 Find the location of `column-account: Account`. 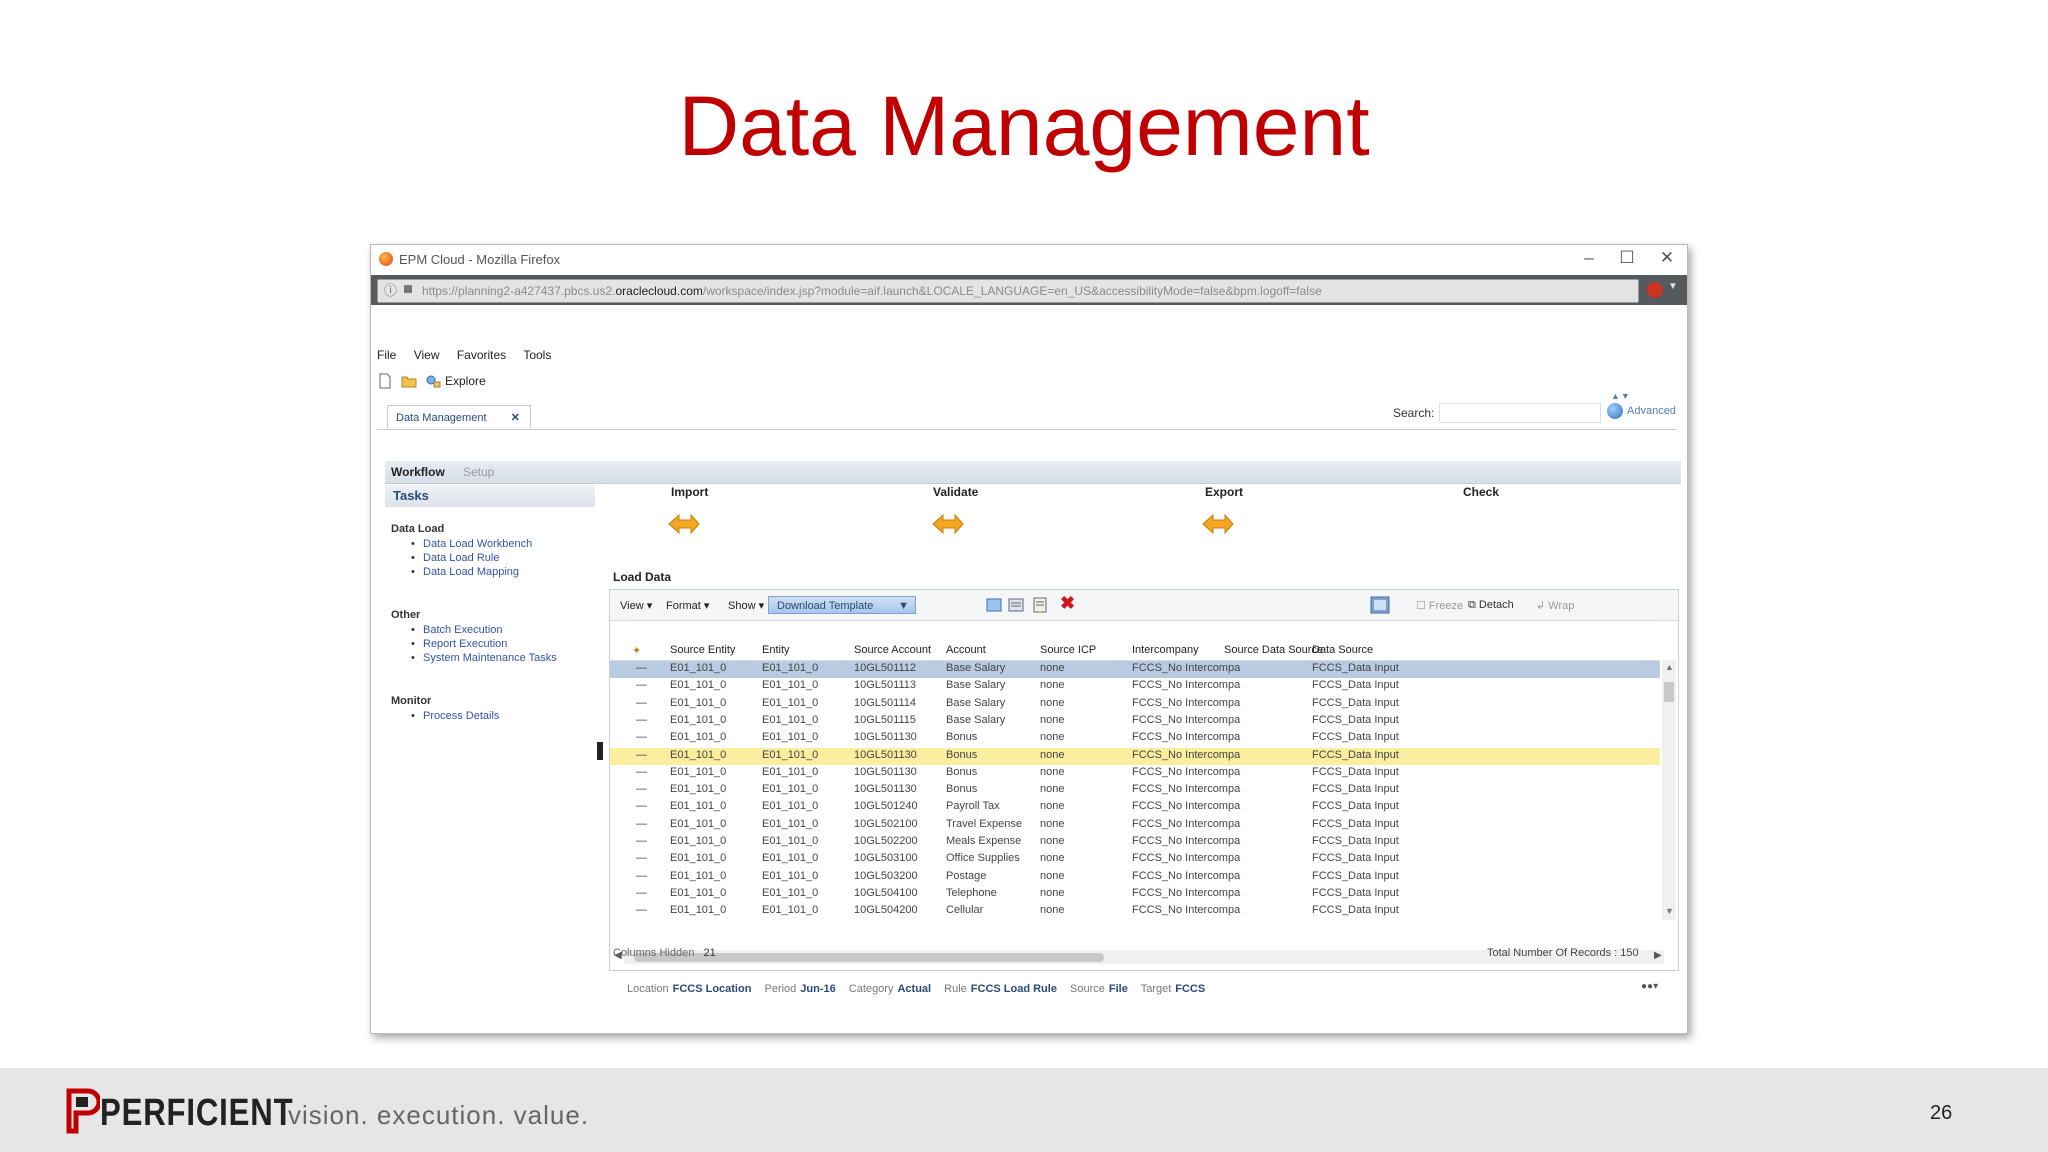

column-account: Account is located at coordinates (966, 650).